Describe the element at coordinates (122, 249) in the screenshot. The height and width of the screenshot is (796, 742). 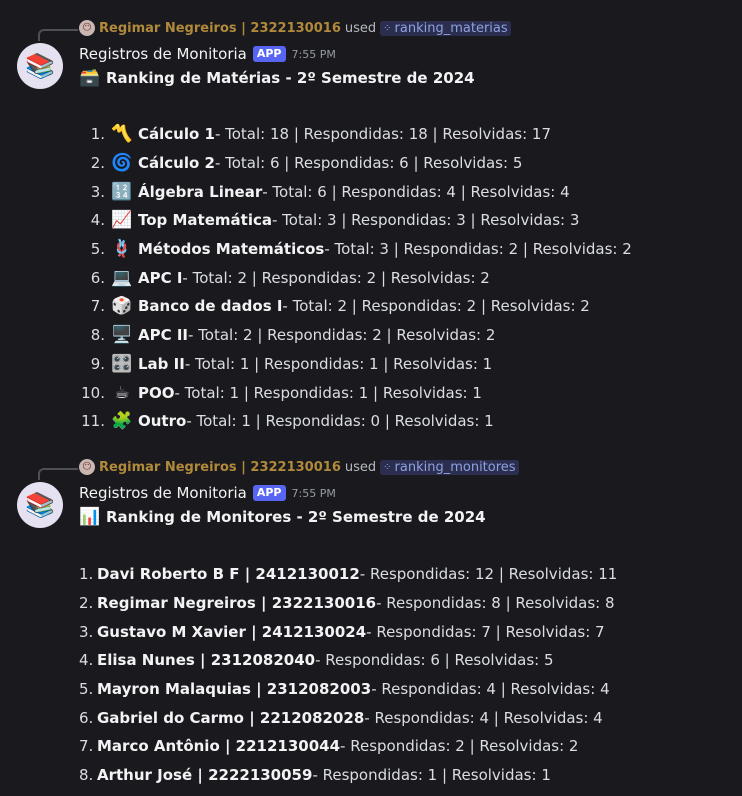
I see `knot-icon: 🪢` at that location.